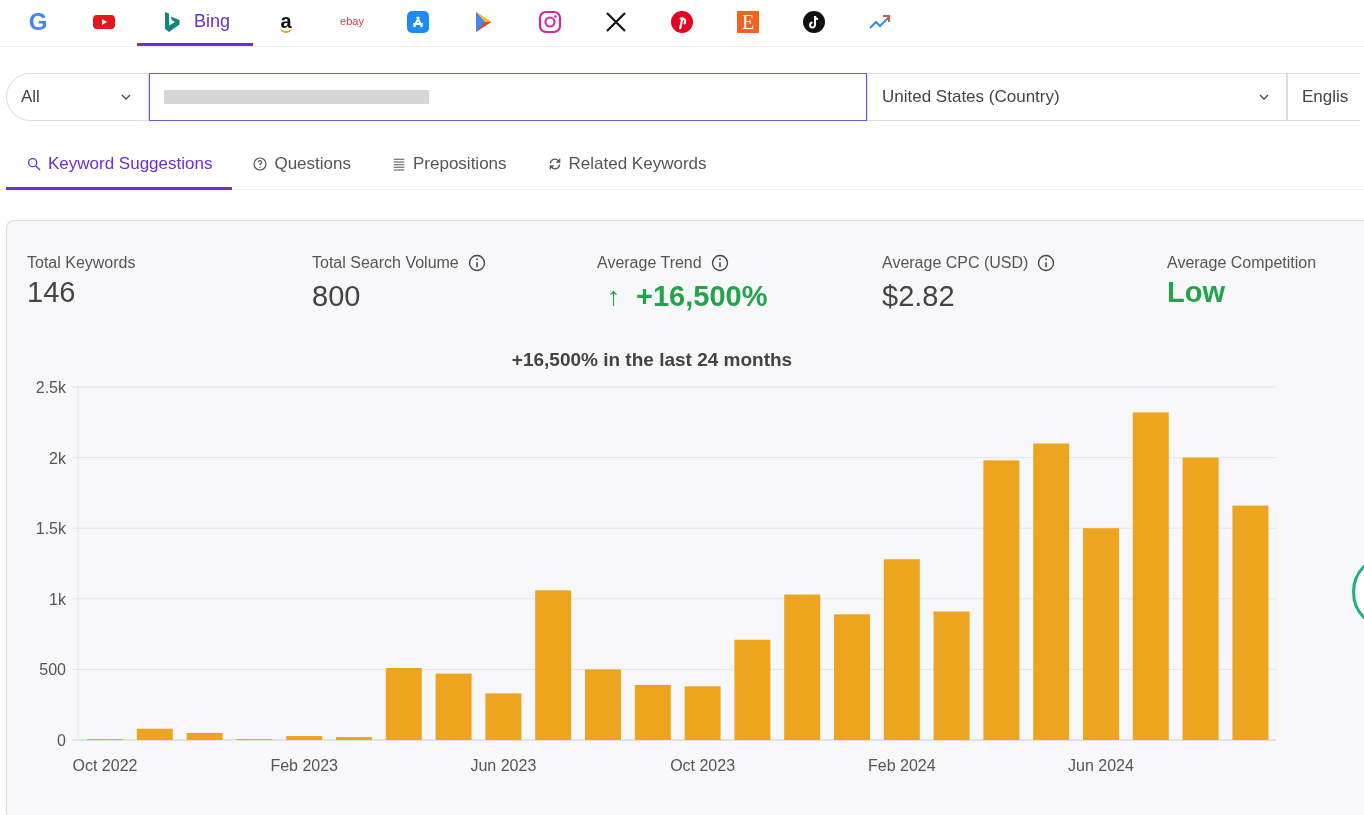 The height and width of the screenshot is (815, 1364). I want to click on x-axis-label: Oct 2023, so click(703, 765).